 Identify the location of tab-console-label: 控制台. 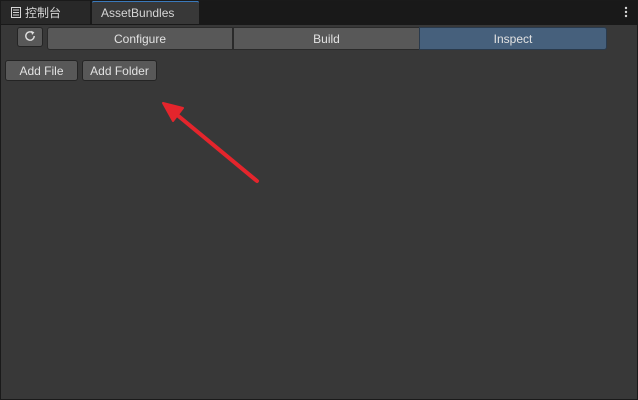
(43, 12).